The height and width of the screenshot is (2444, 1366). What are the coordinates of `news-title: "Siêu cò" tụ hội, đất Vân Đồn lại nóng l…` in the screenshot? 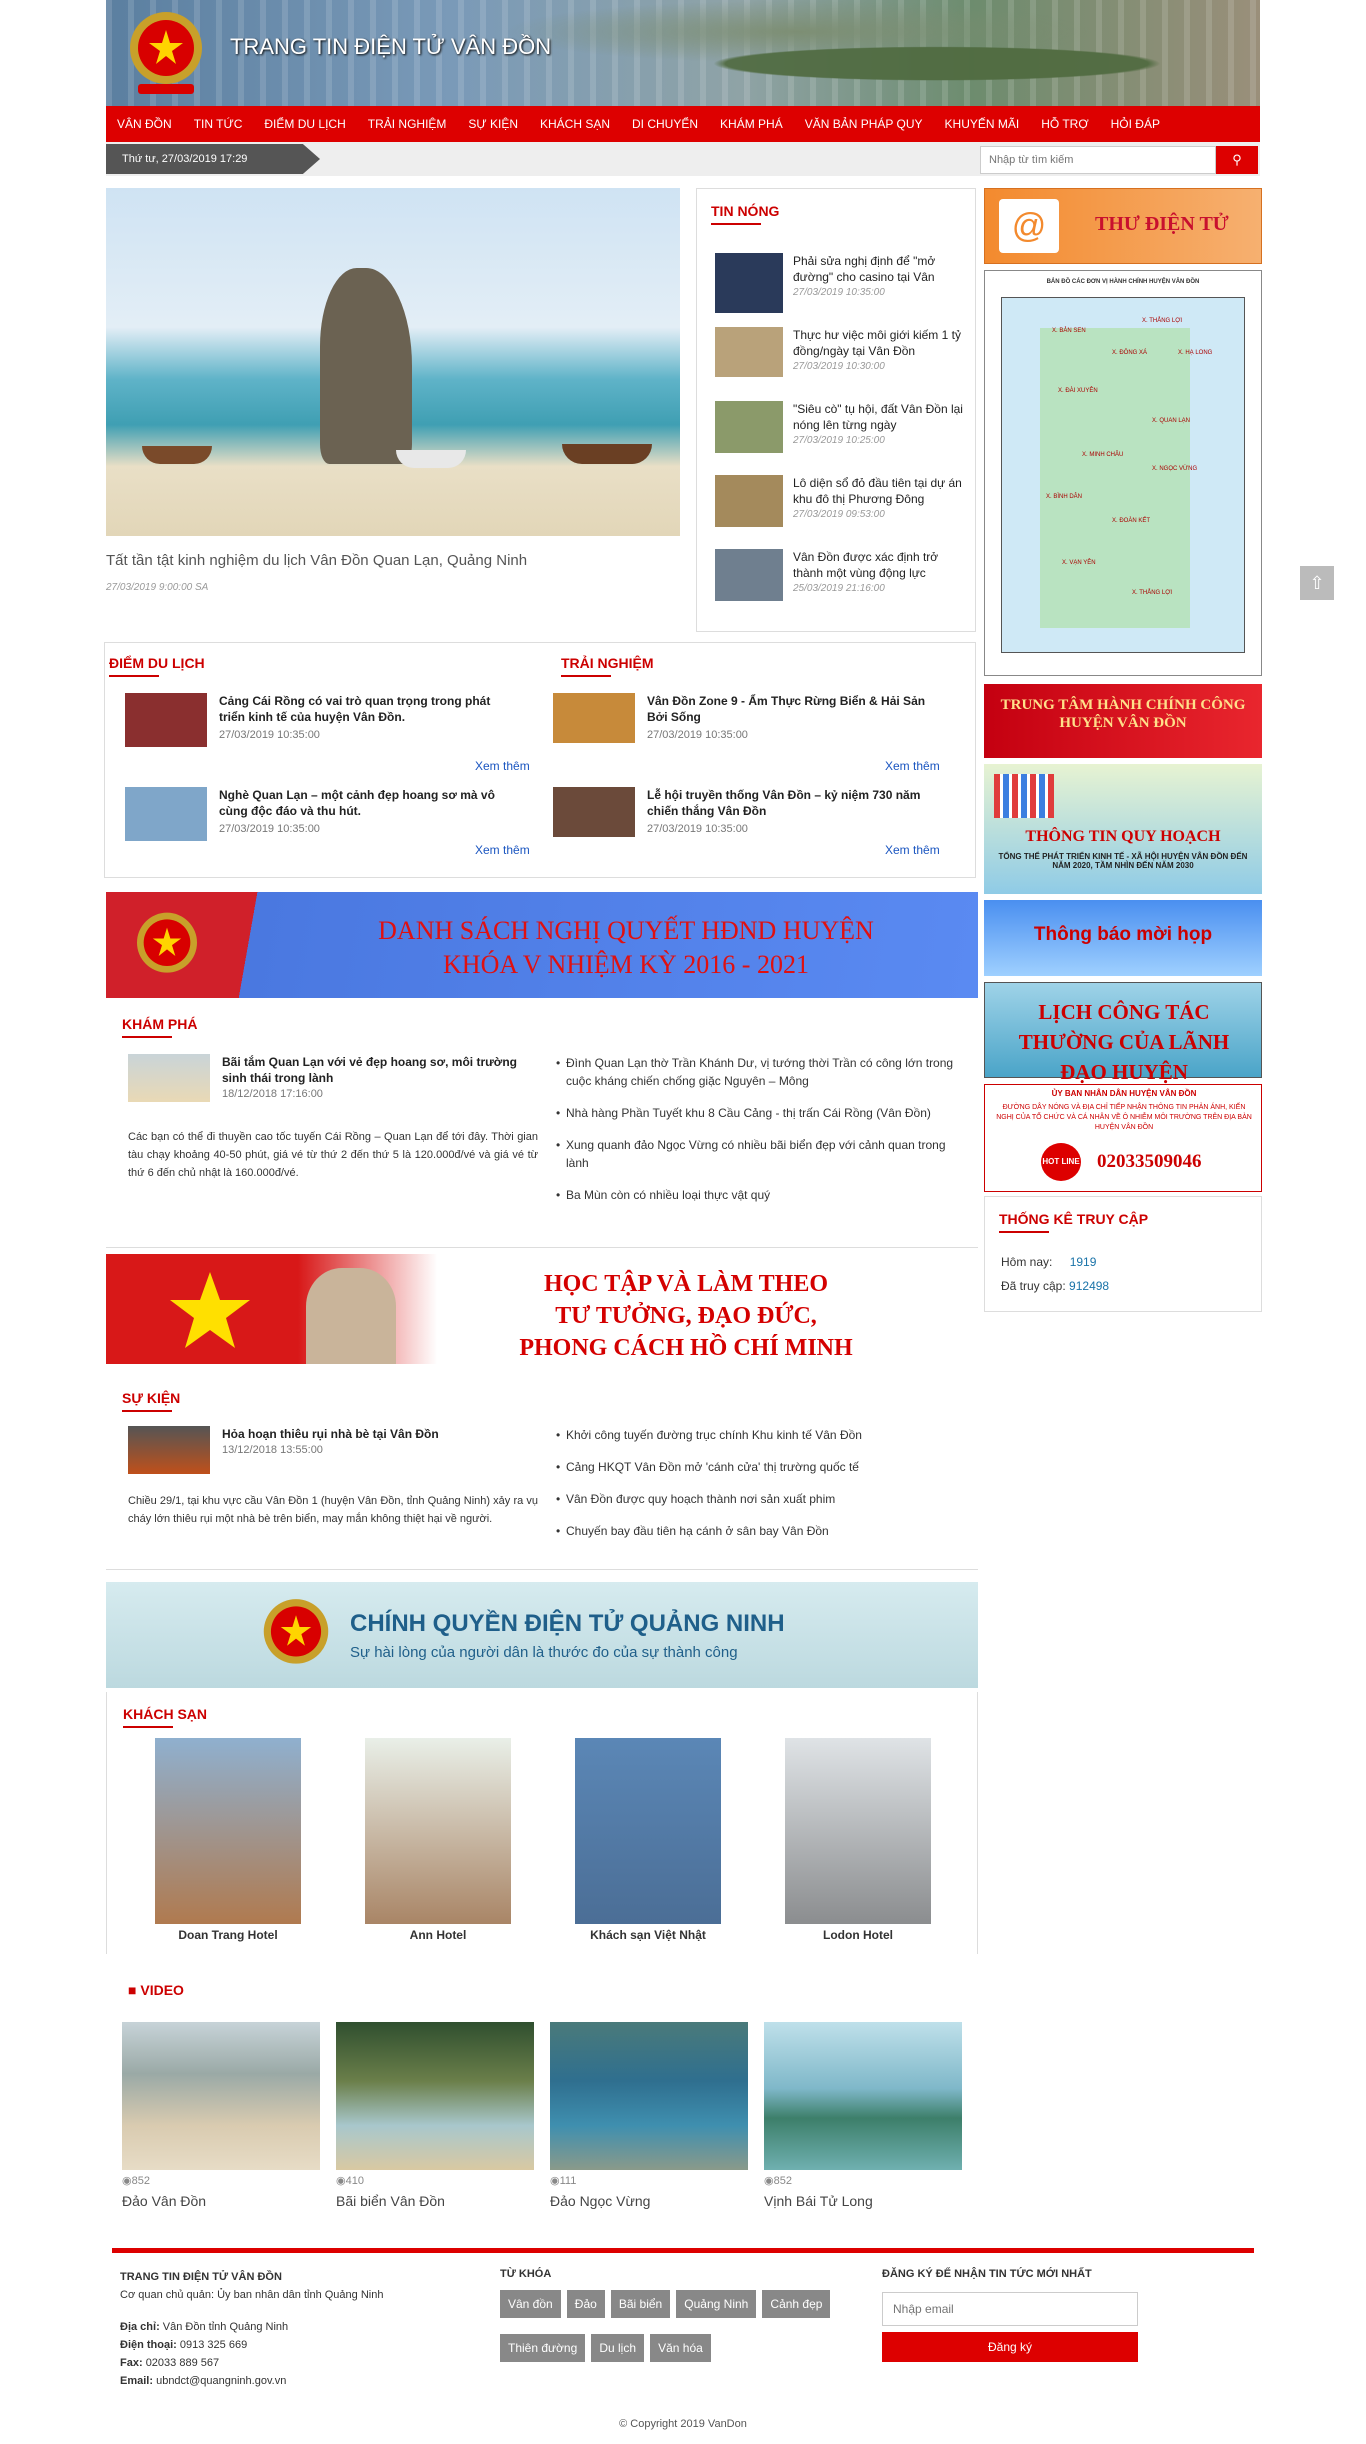 It's located at (878, 417).